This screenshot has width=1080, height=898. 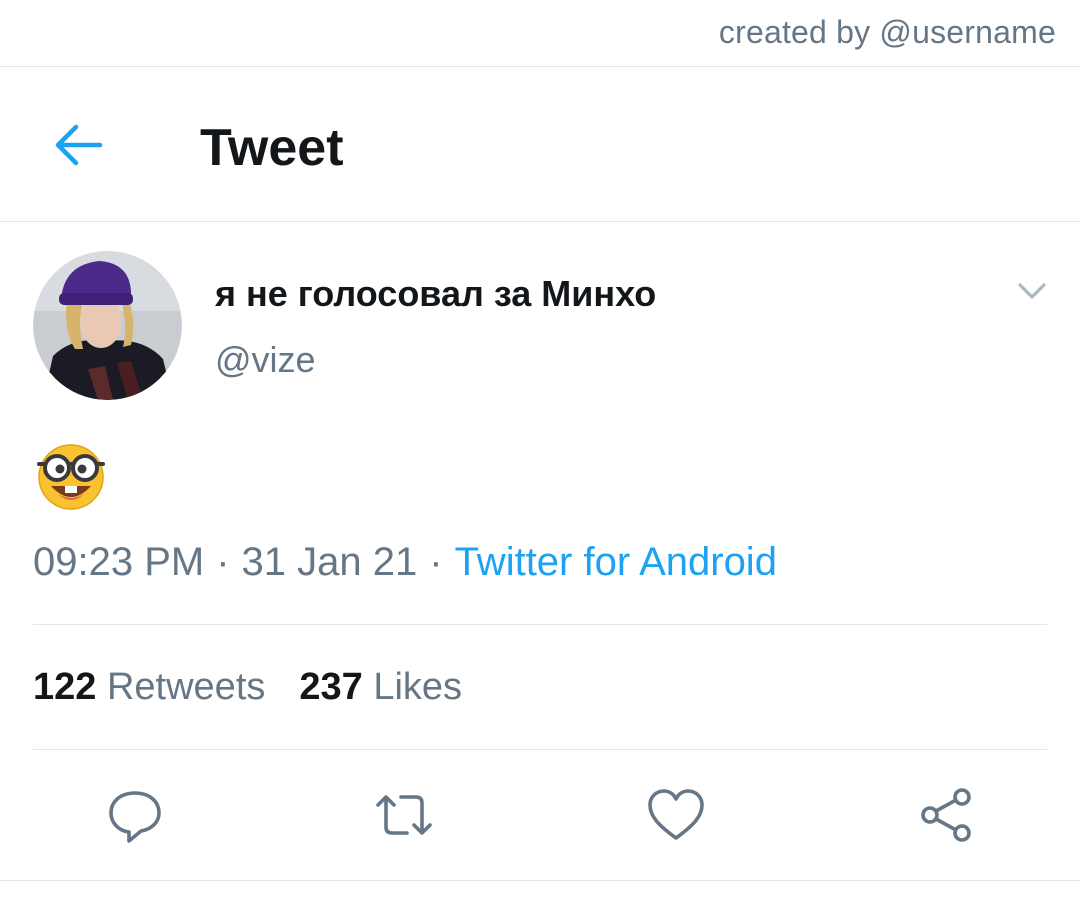 What do you see at coordinates (135, 815) in the screenshot?
I see `reply-icon` at bounding box center [135, 815].